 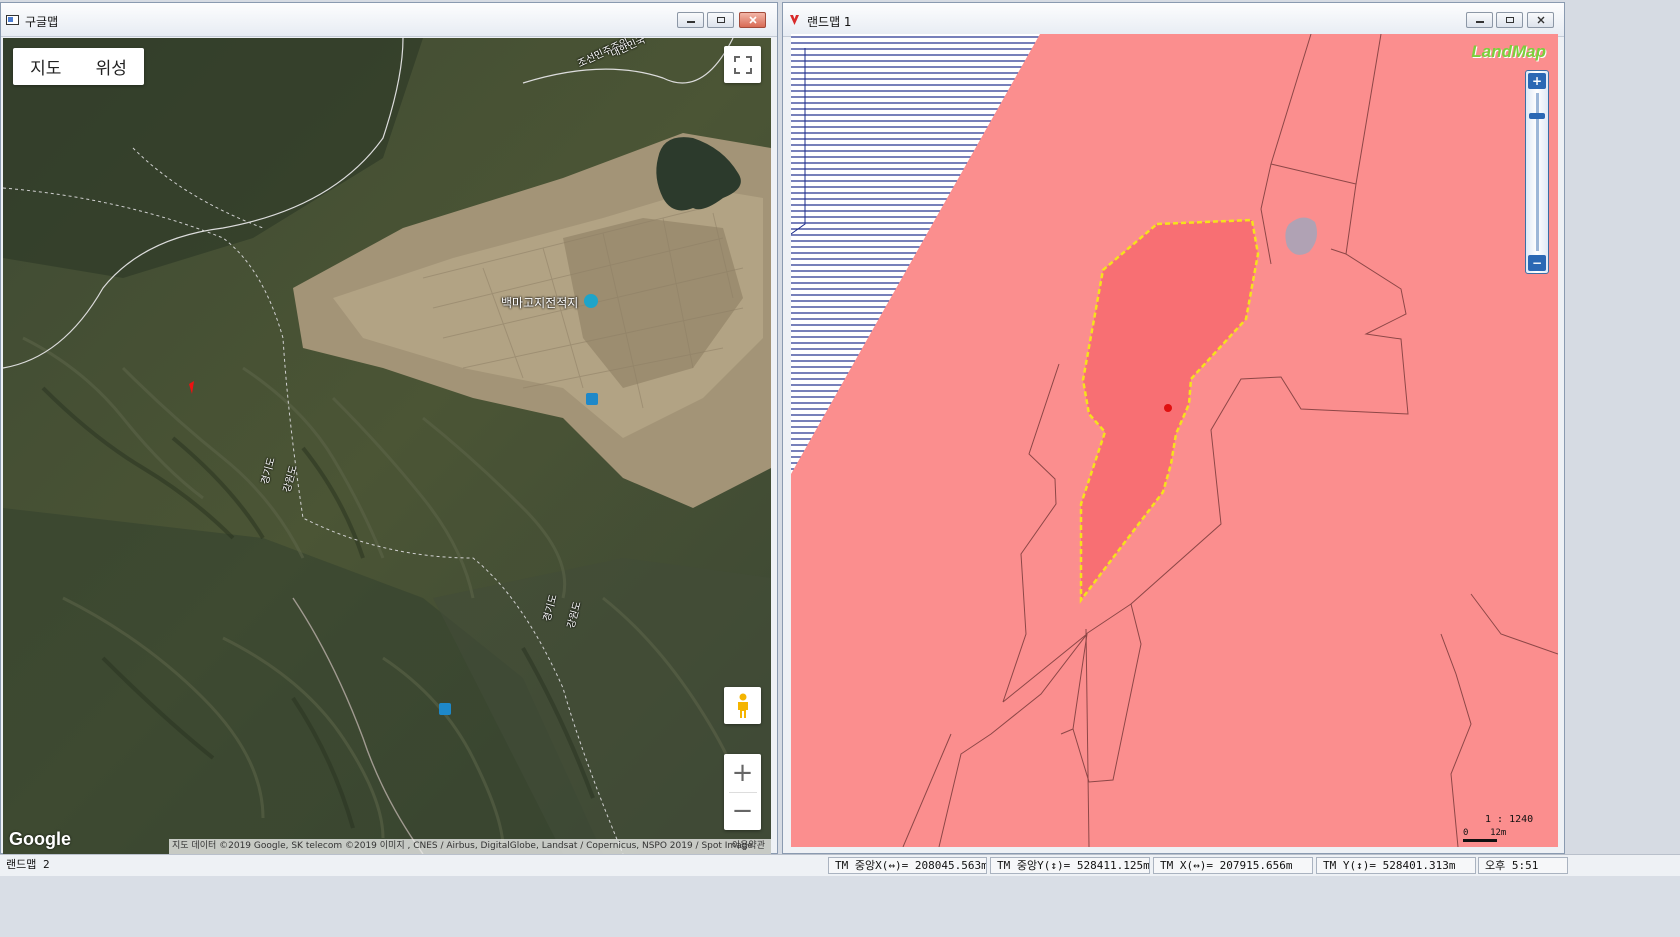 I want to click on scale-bar-label: 0 12m, so click(x=1485, y=833).